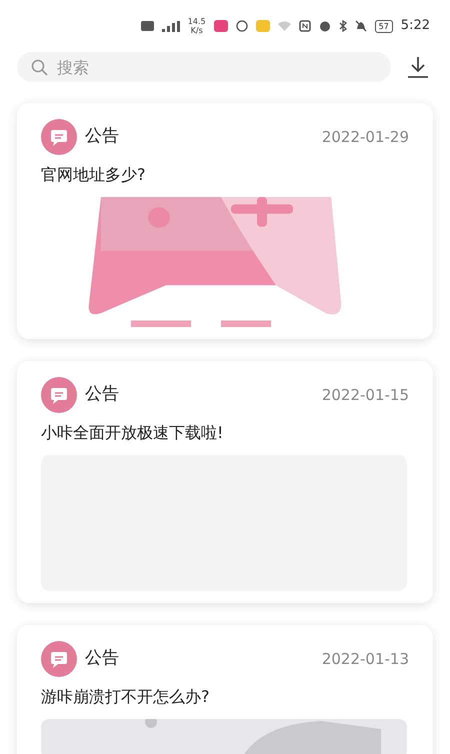 Image resolution: width=450 pixels, height=754 pixels. I want to click on speed-text: 14.5, so click(197, 21).